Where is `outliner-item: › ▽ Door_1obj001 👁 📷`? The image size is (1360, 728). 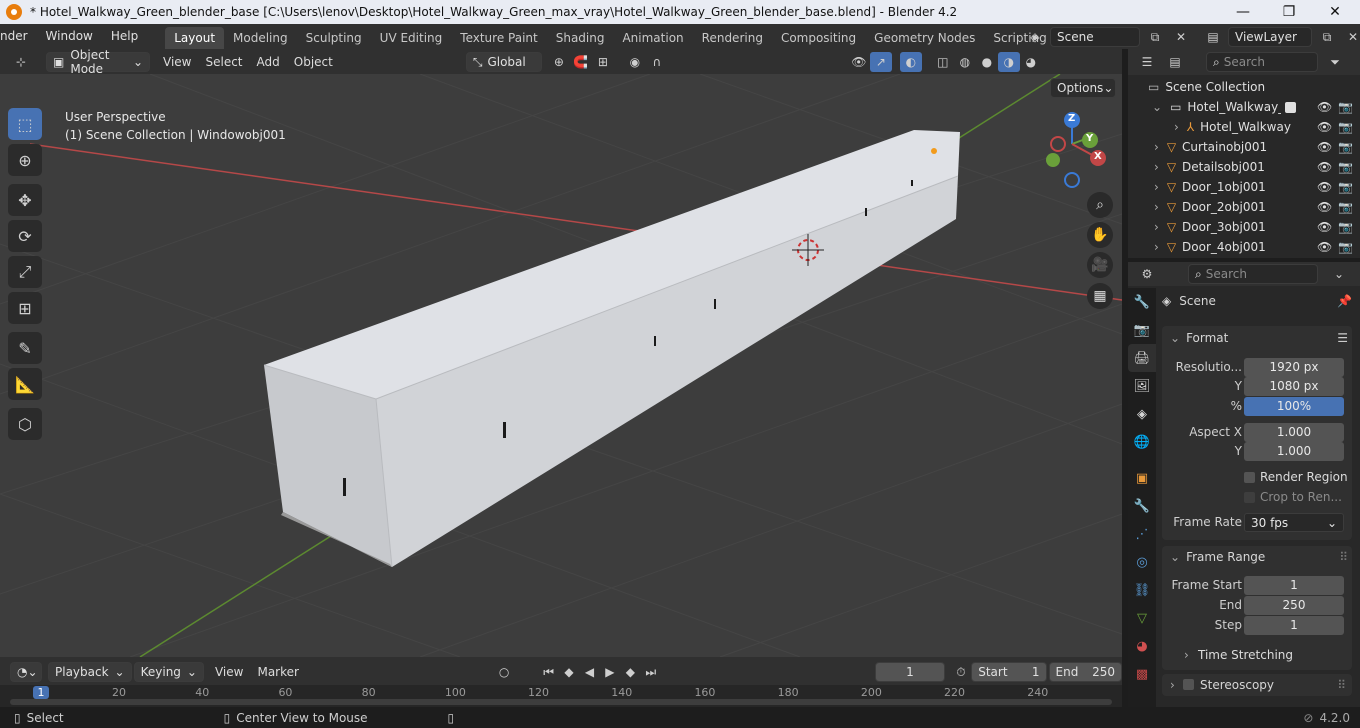
outliner-item: › ▽ Door_1obj001 👁 📷 is located at coordinates (1244, 187).